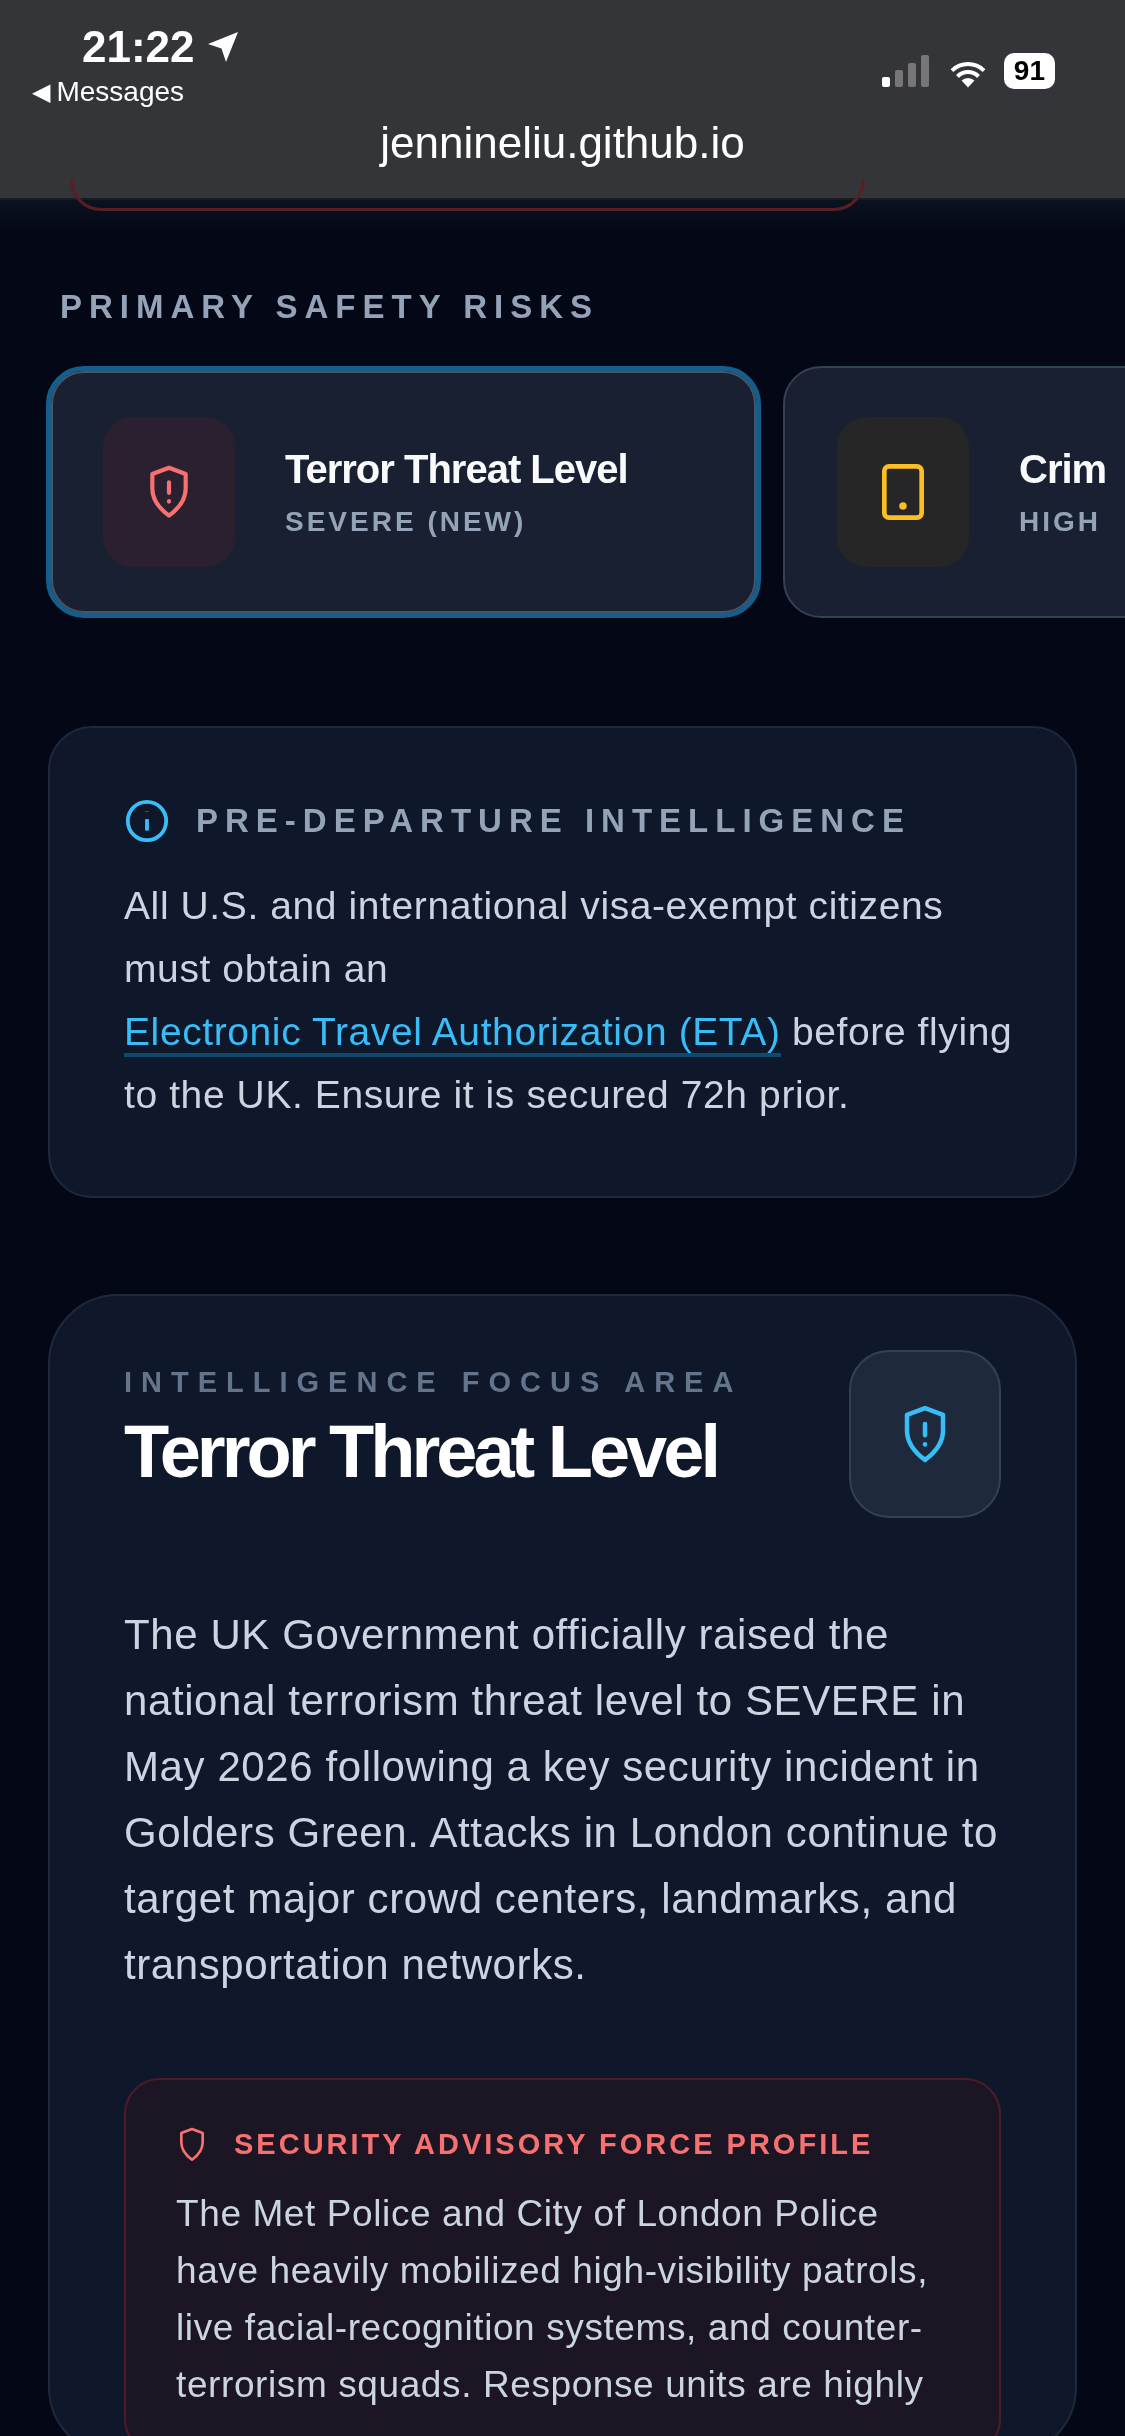 Image resolution: width=1125 pixels, height=2436 pixels. I want to click on risk-title: Terror Threat Level, so click(456, 469).